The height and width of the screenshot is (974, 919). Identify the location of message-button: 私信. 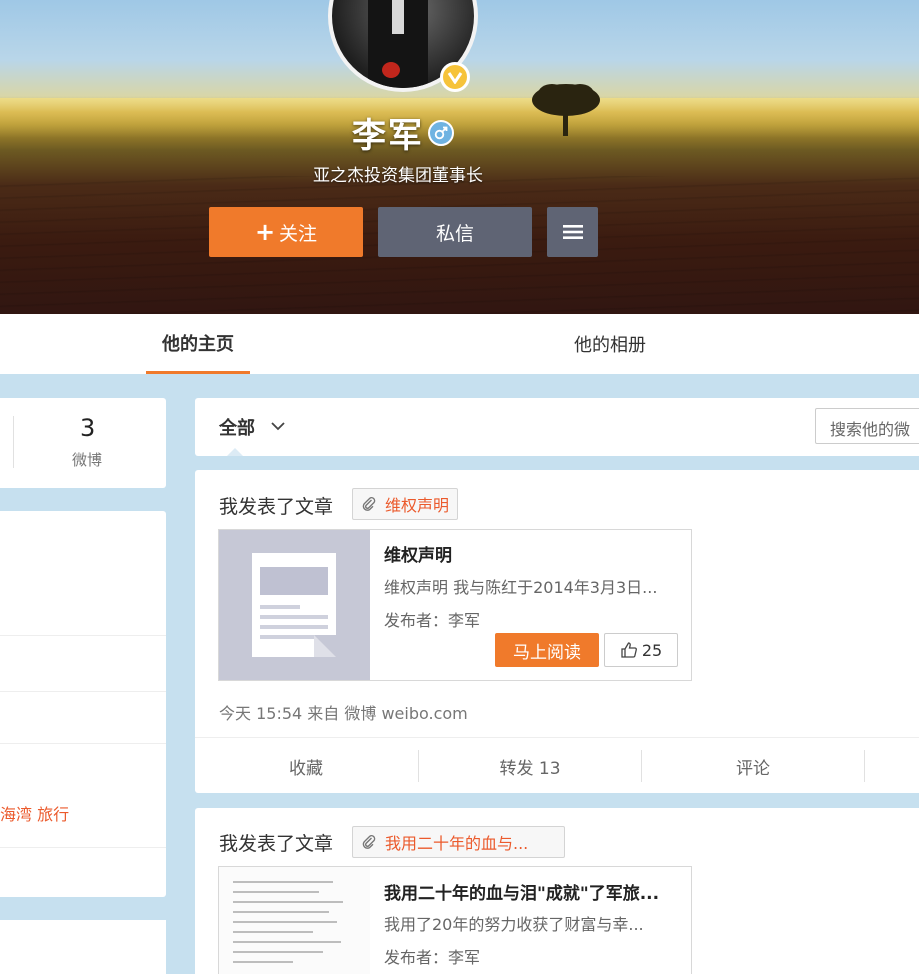
(455, 232).